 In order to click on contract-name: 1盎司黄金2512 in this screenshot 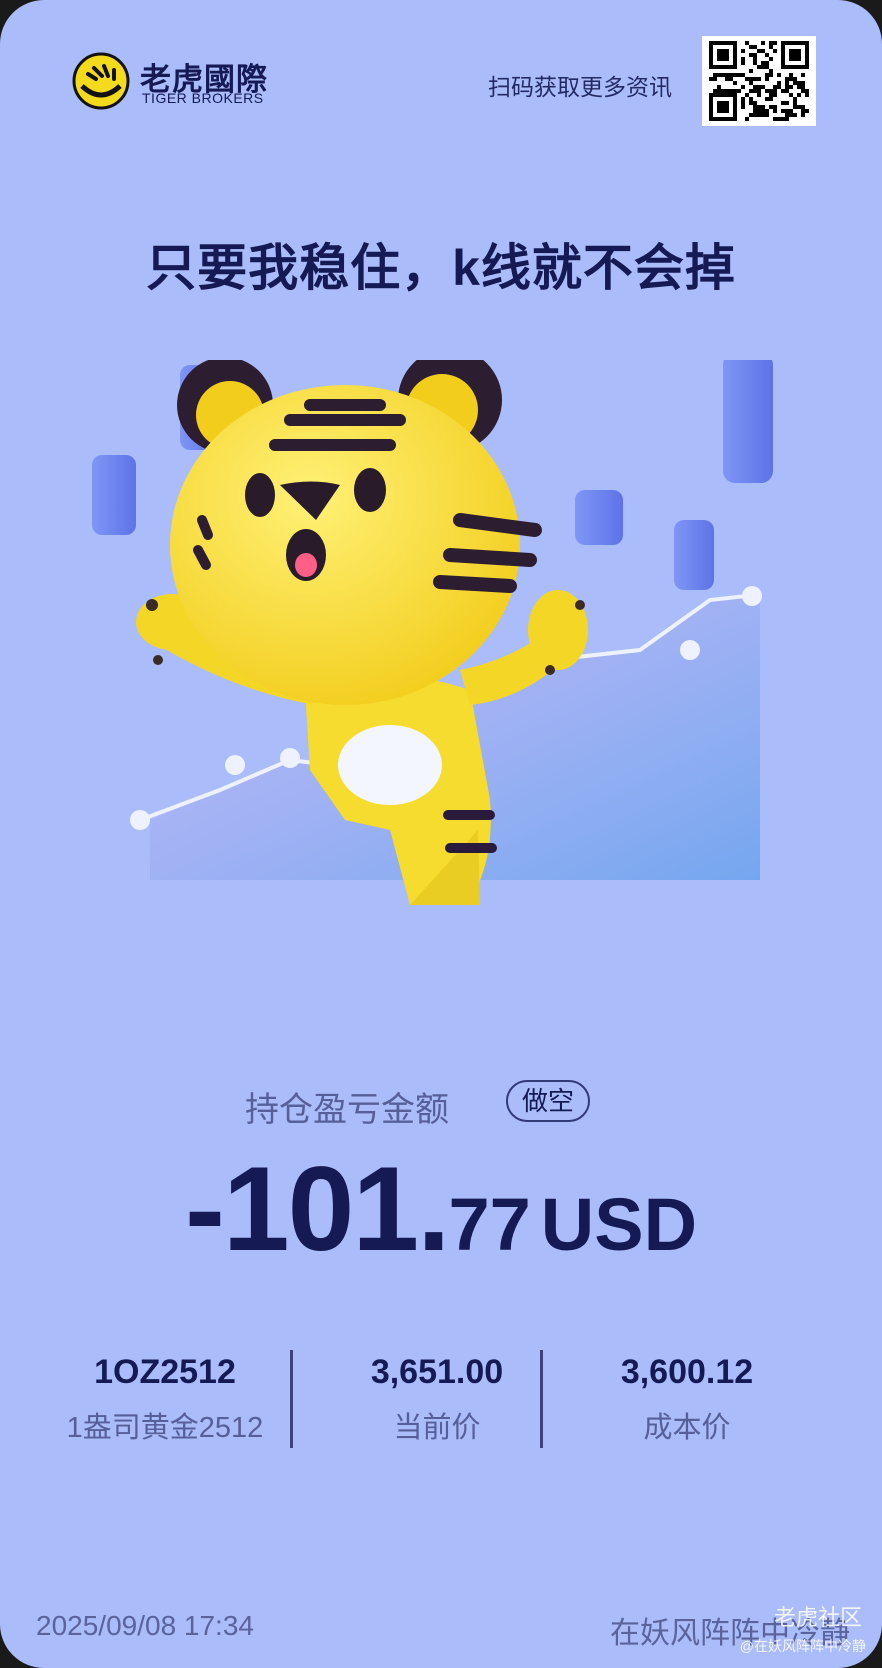, I will do `click(165, 1428)`.